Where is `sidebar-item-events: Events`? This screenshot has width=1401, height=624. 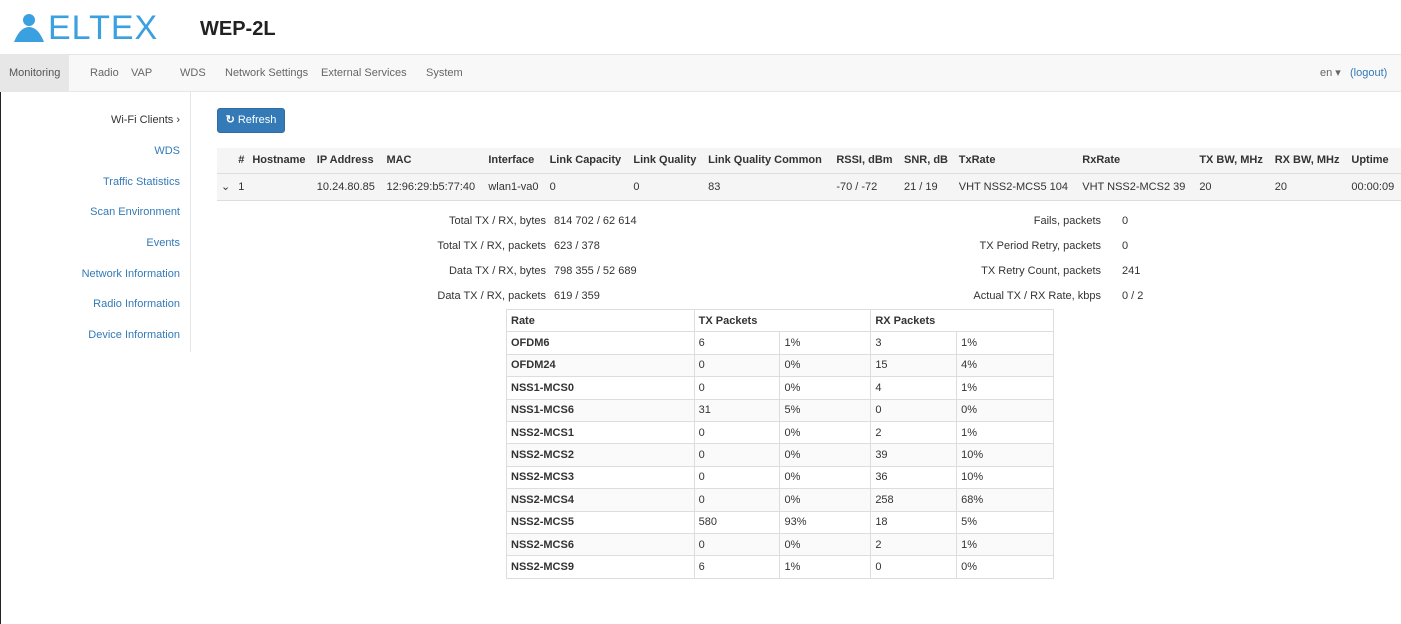 sidebar-item-events: Events is located at coordinates (163, 243).